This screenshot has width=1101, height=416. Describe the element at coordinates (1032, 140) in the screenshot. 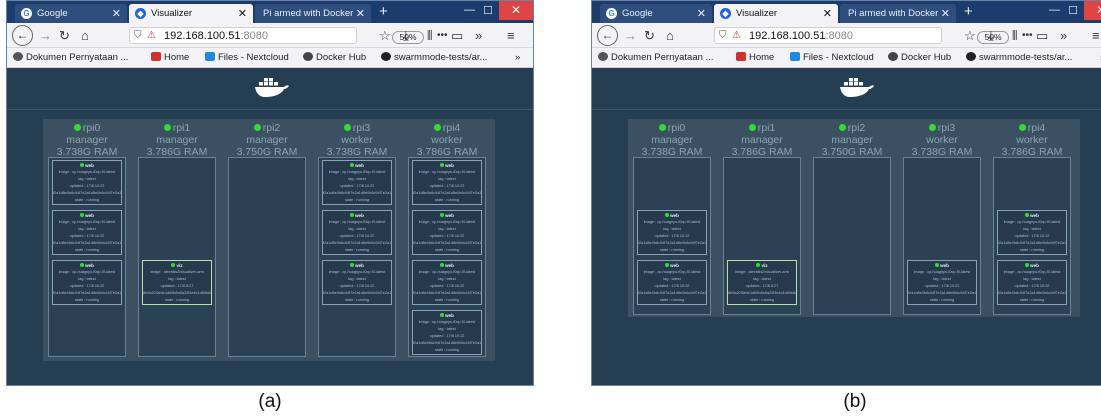

I see `node-role: worker` at that location.